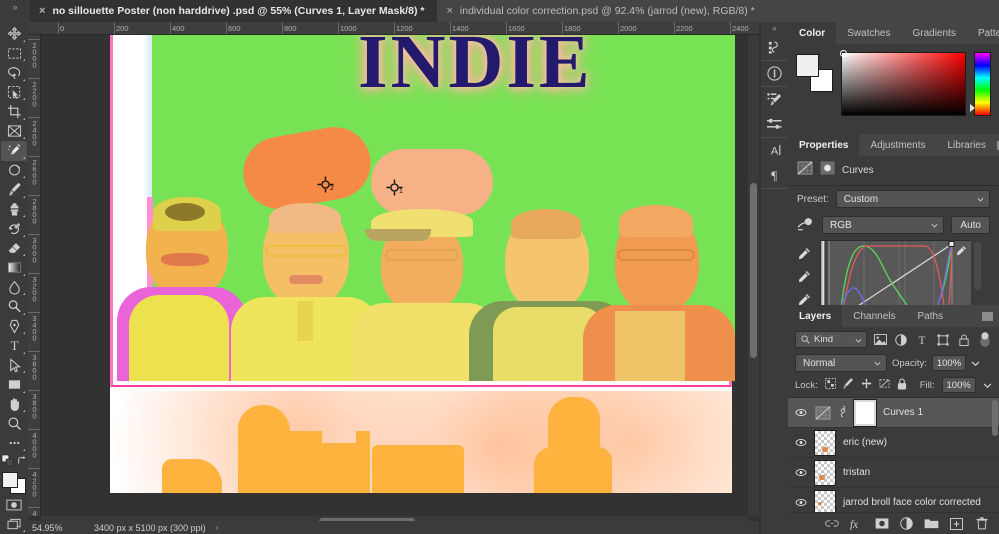 The image size is (999, 534). Describe the element at coordinates (884, 385) in the screenshot. I see `lock-artboard-nesting-icon` at that location.